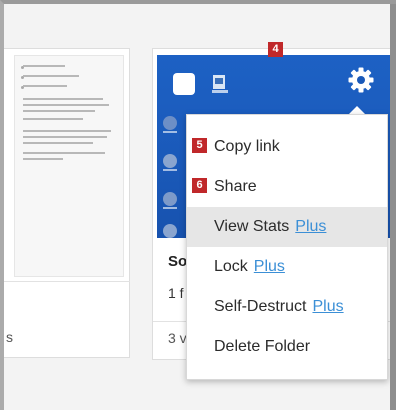  I want to click on menu-item-label: Self-Destruct, so click(260, 306).